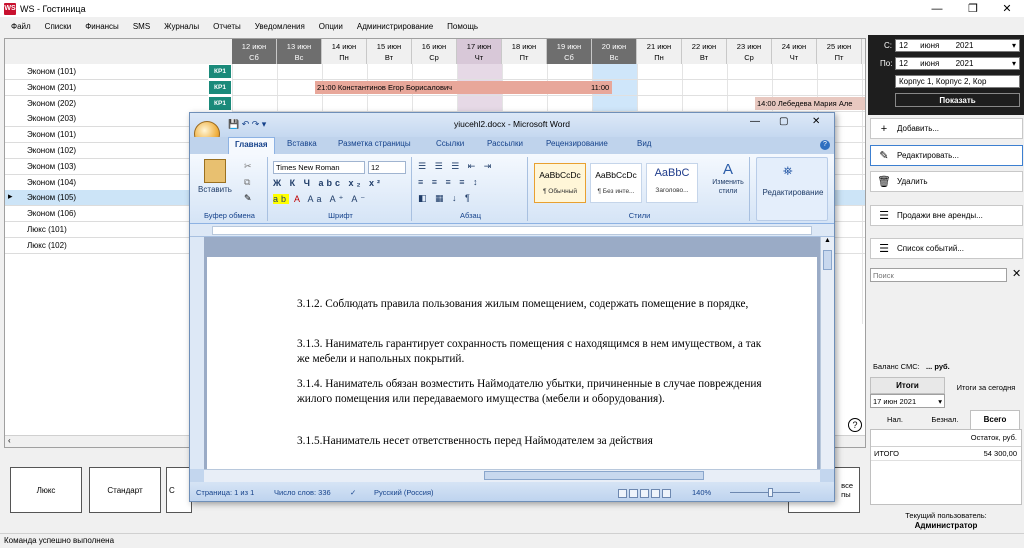 This screenshot has height=548, width=1024. Describe the element at coordinates (945, 420) in the screenshot. I see `tab-cashless: Безнал.` at that location.